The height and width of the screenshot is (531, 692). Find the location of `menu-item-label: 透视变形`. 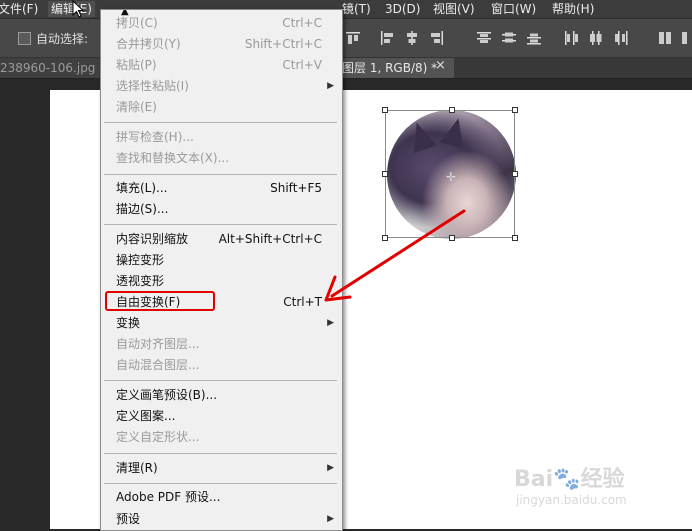

menu-item-label: 透视变形 is located at coordinates (140, 281).